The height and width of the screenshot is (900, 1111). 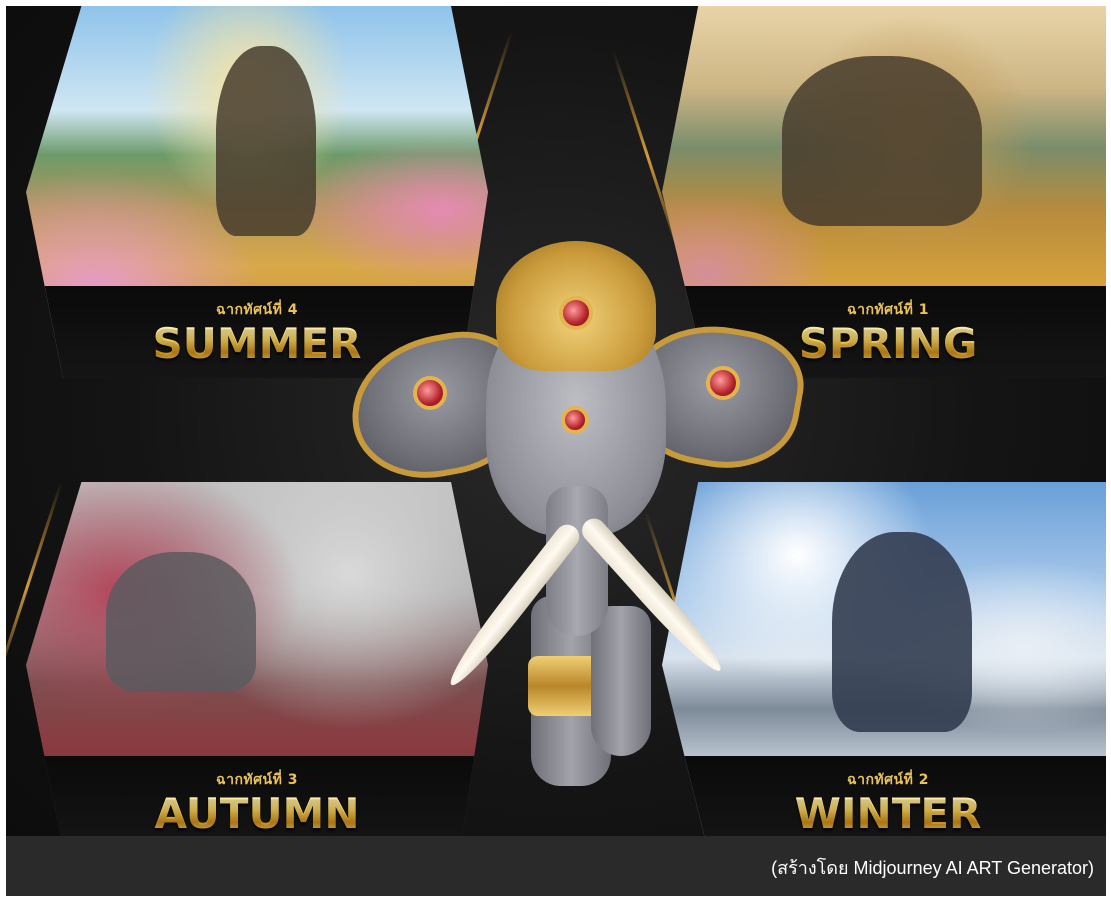 I want to click on winter-title: WINTER, so click(x=888, y=813).